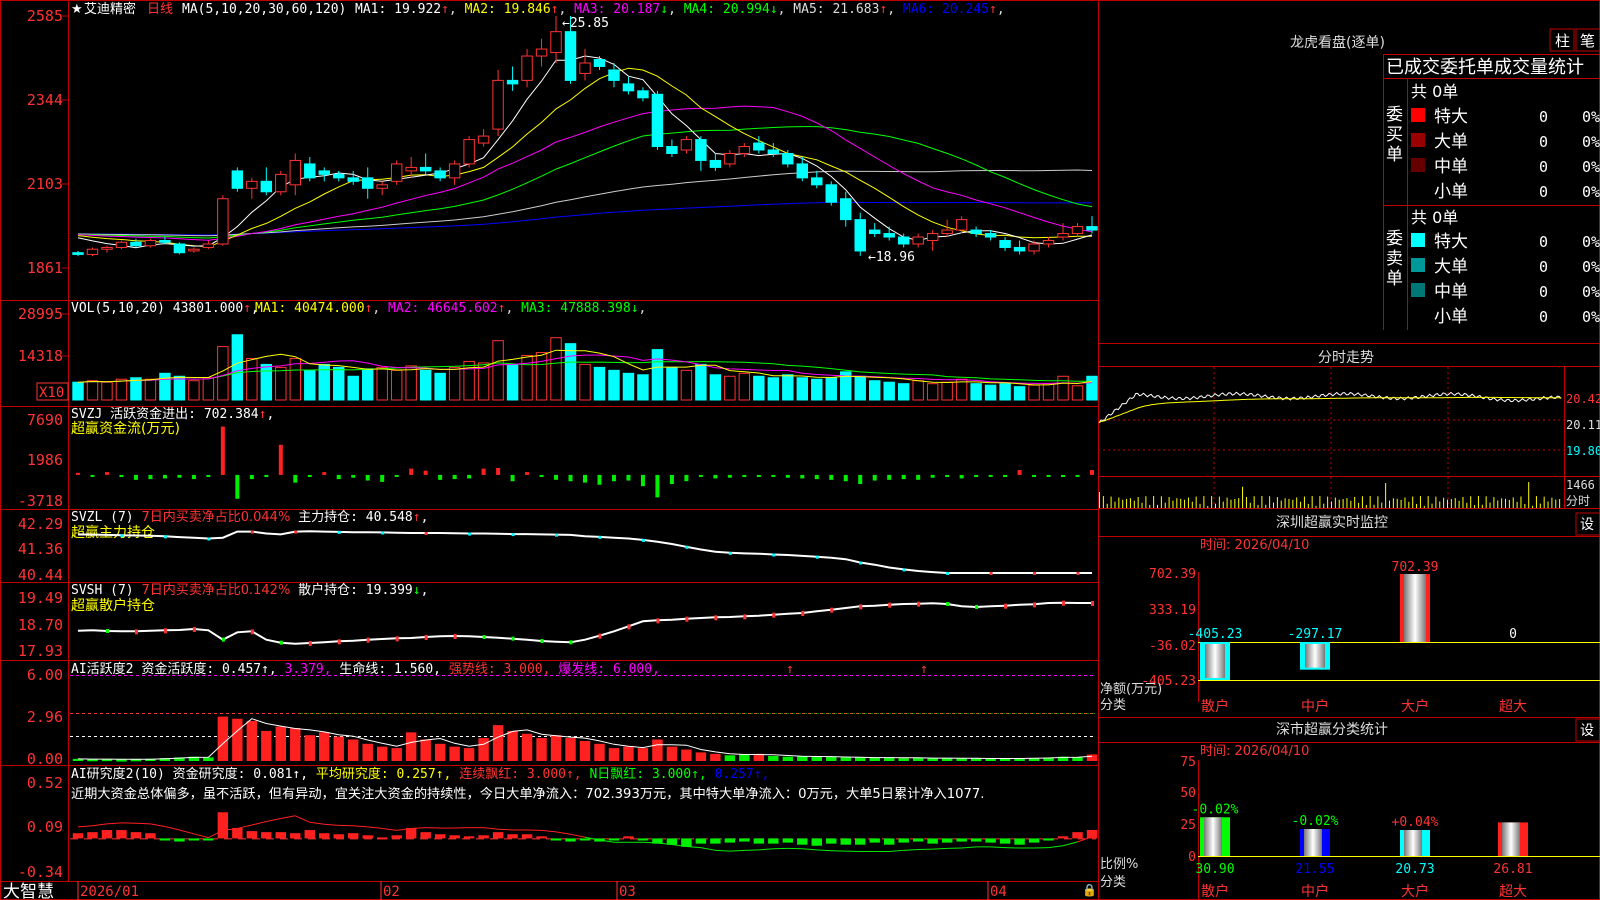  I want to click on ai-research-tick: -0.34, so click(40, 872).